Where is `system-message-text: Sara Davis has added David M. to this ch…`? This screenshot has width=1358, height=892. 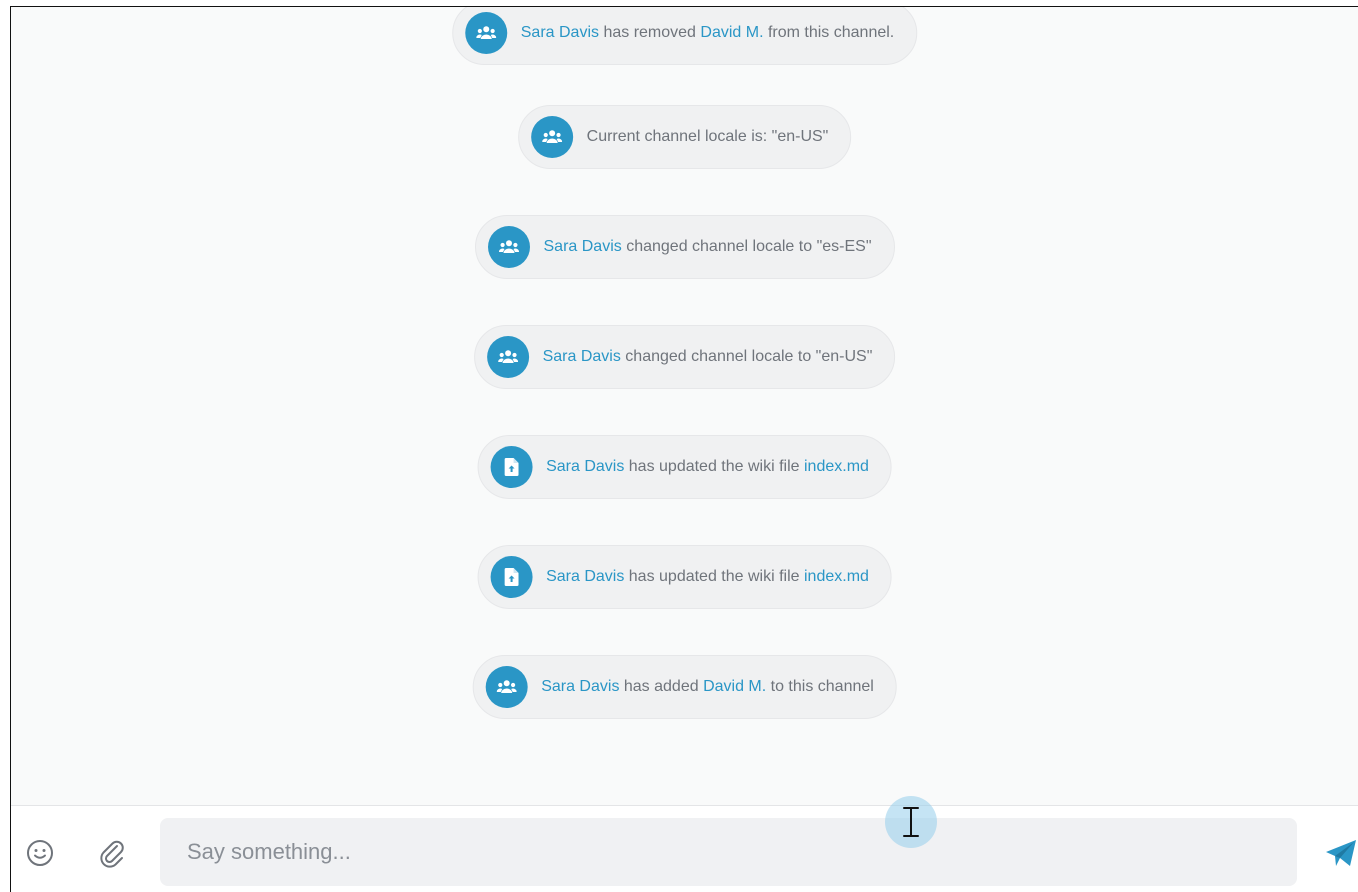 system-message-text: Sara Davis has added David M. to this ch… is located at coordinates (707, 687).